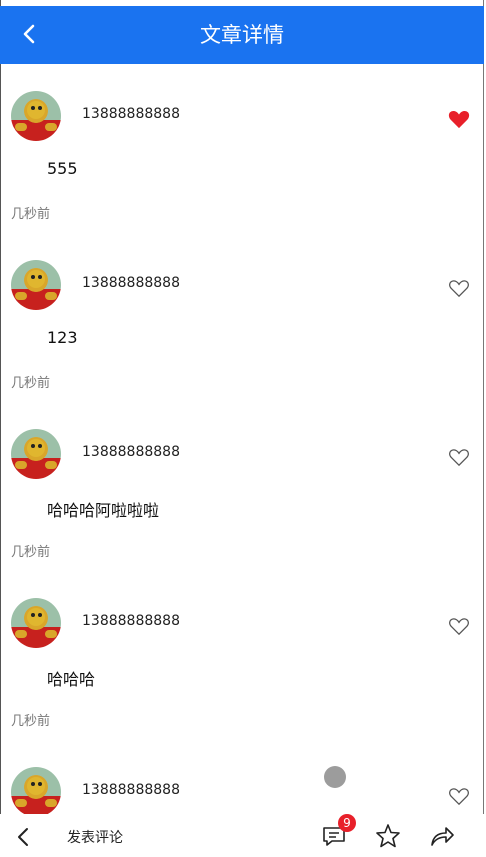 This screenshot has height=857, width=486. What do you see at coordinates (459, 119) in the screenshot?
I see `heart-filled-icon` at bounding box center [459, 119].